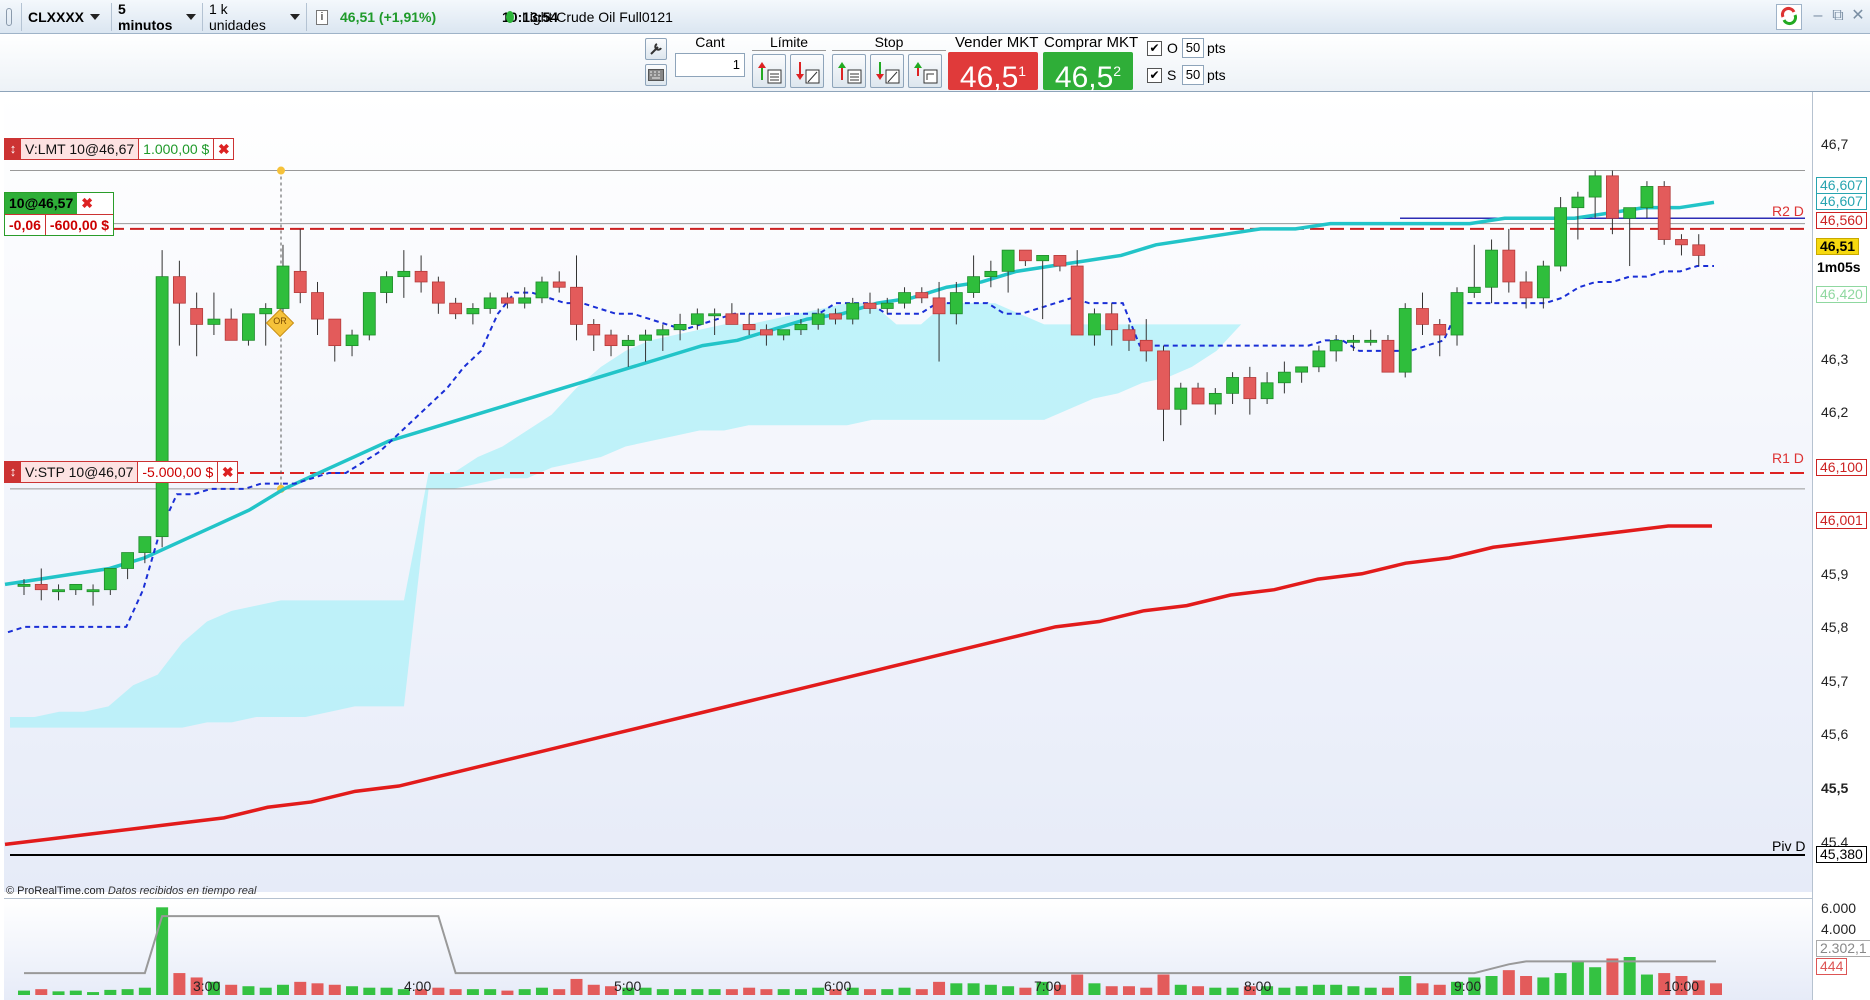 The width and height of the screenshot is (1870, 1000). I want to click on volume-average-line, so click(870, 945).